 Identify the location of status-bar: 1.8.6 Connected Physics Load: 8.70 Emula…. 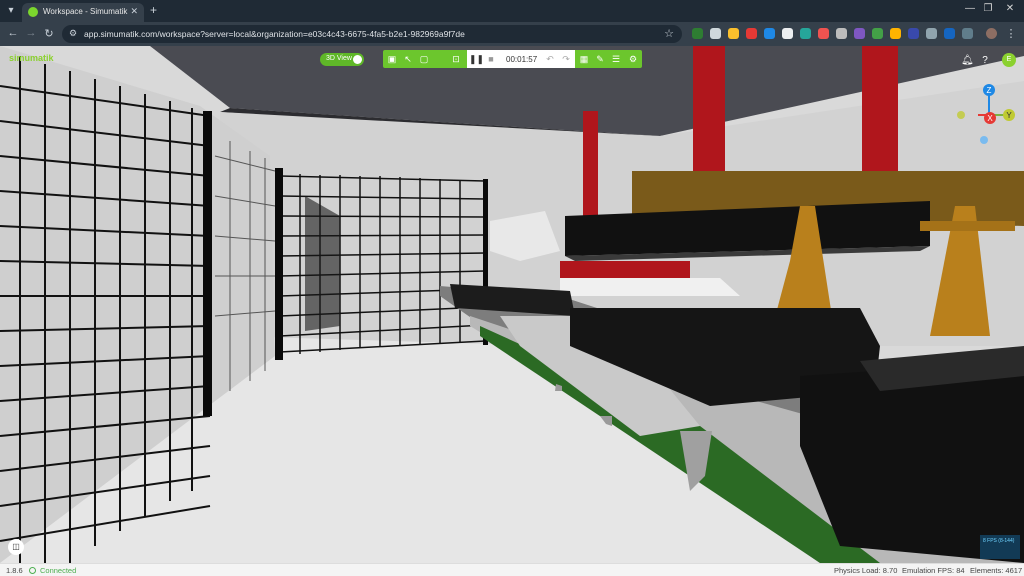
(512, 569).